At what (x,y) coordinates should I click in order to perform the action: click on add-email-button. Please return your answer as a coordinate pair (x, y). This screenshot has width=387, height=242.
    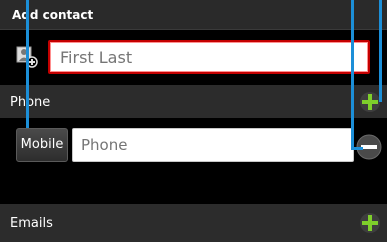
    Looking at the image, I should click on (370, 223).